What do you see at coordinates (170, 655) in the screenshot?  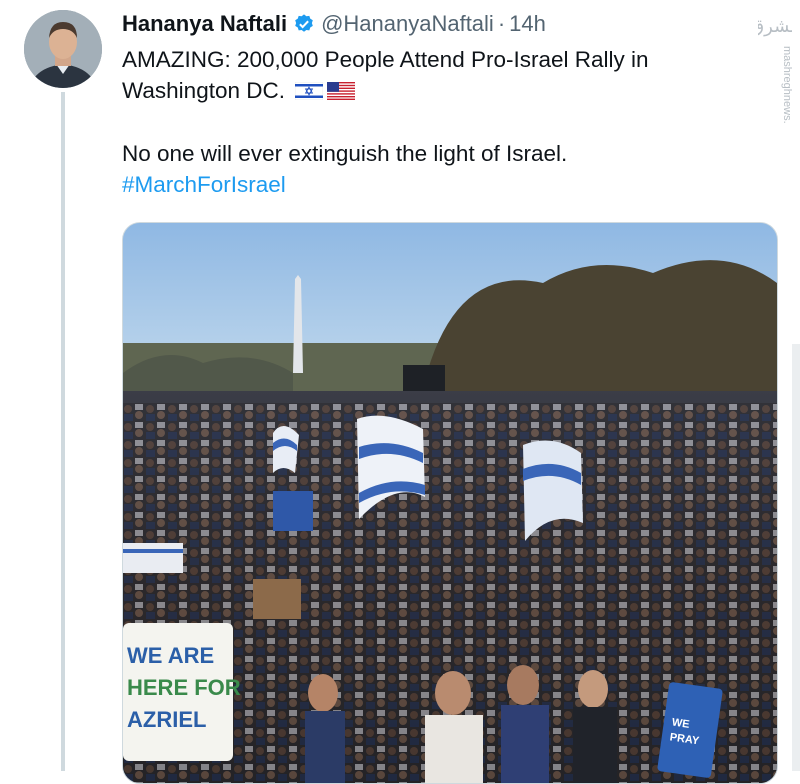 I see `svg-text: WE ARE` at bounding box center [170, 655].